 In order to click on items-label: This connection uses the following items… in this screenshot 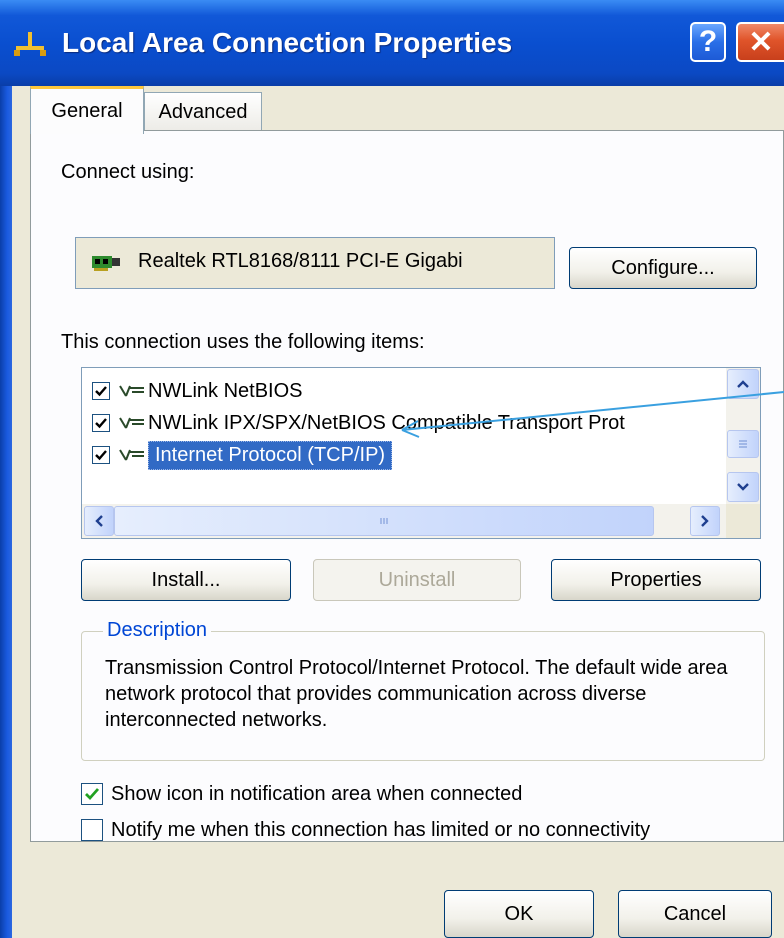, I will do `click(243, 342)`.